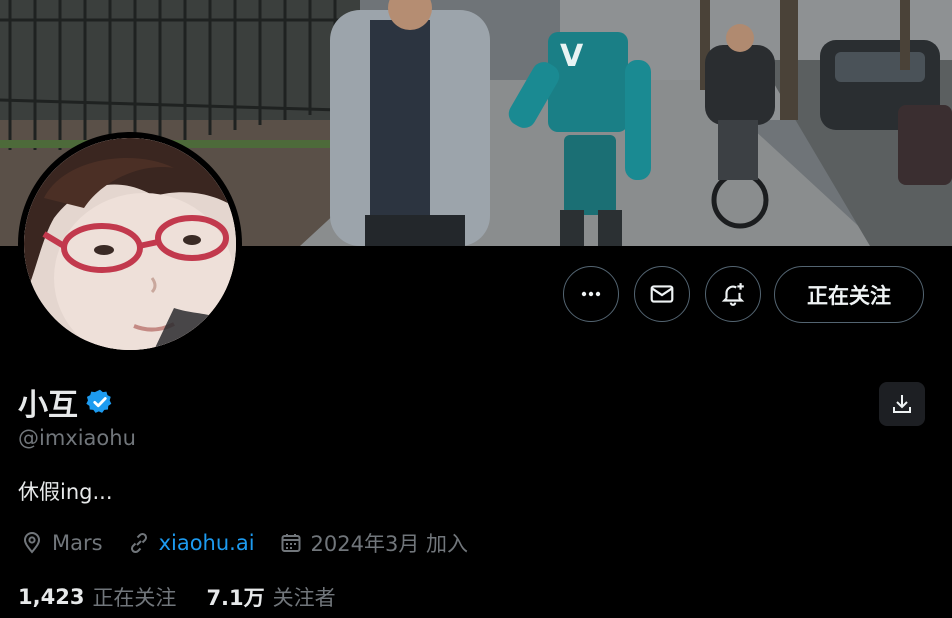  Describe the element at coordinates (77, 543) in the screenshot. I see `location-text: Mars` at that location.